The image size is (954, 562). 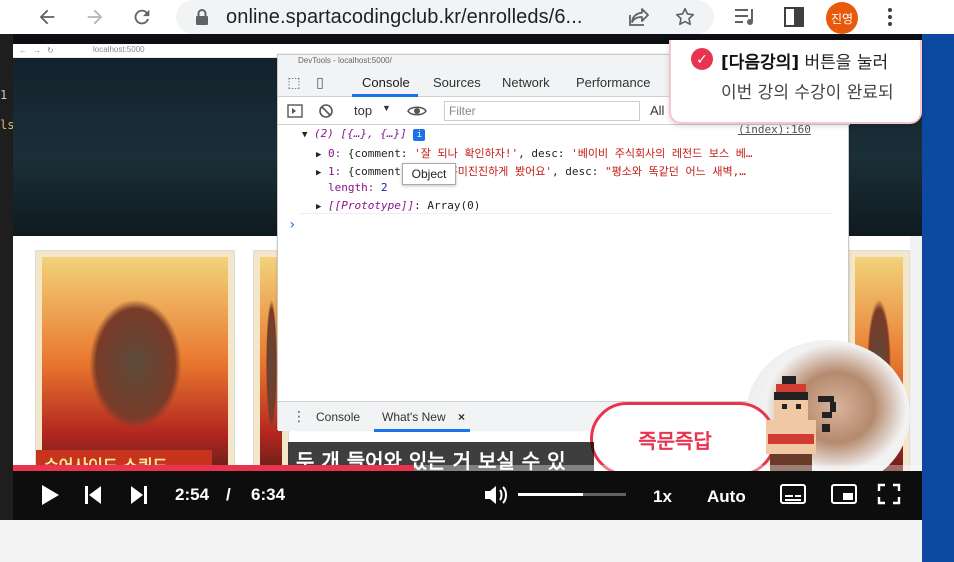 What do you see at coordinates (386, 82) in the screenshot?
I see `tab-console: Console` at bounding box center [386, 82].